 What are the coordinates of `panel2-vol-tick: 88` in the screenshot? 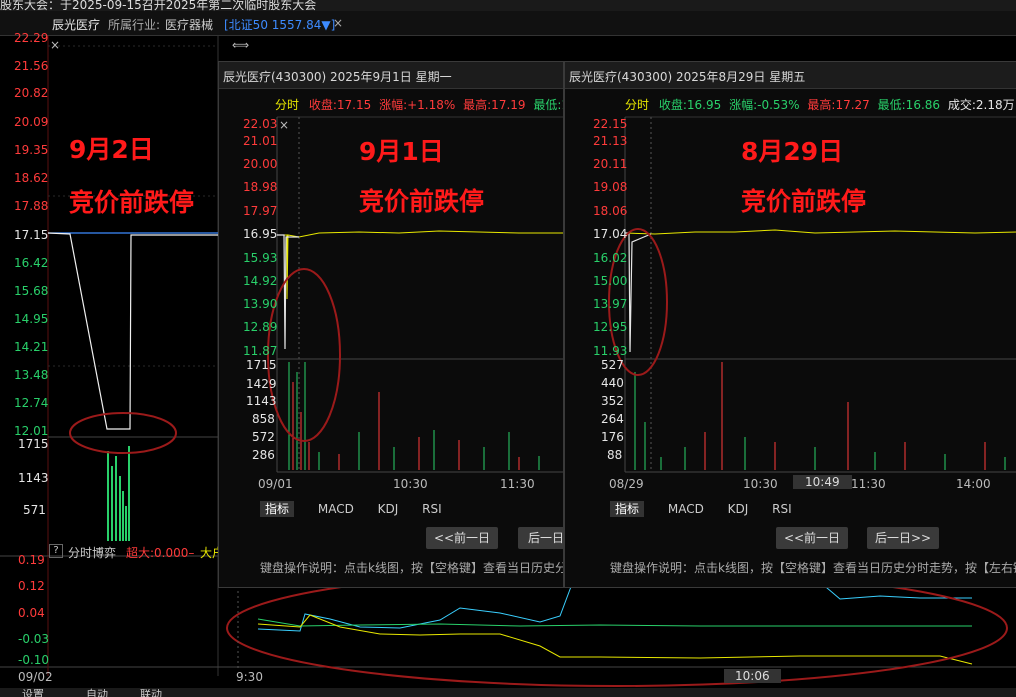 It's located at (615, 455).